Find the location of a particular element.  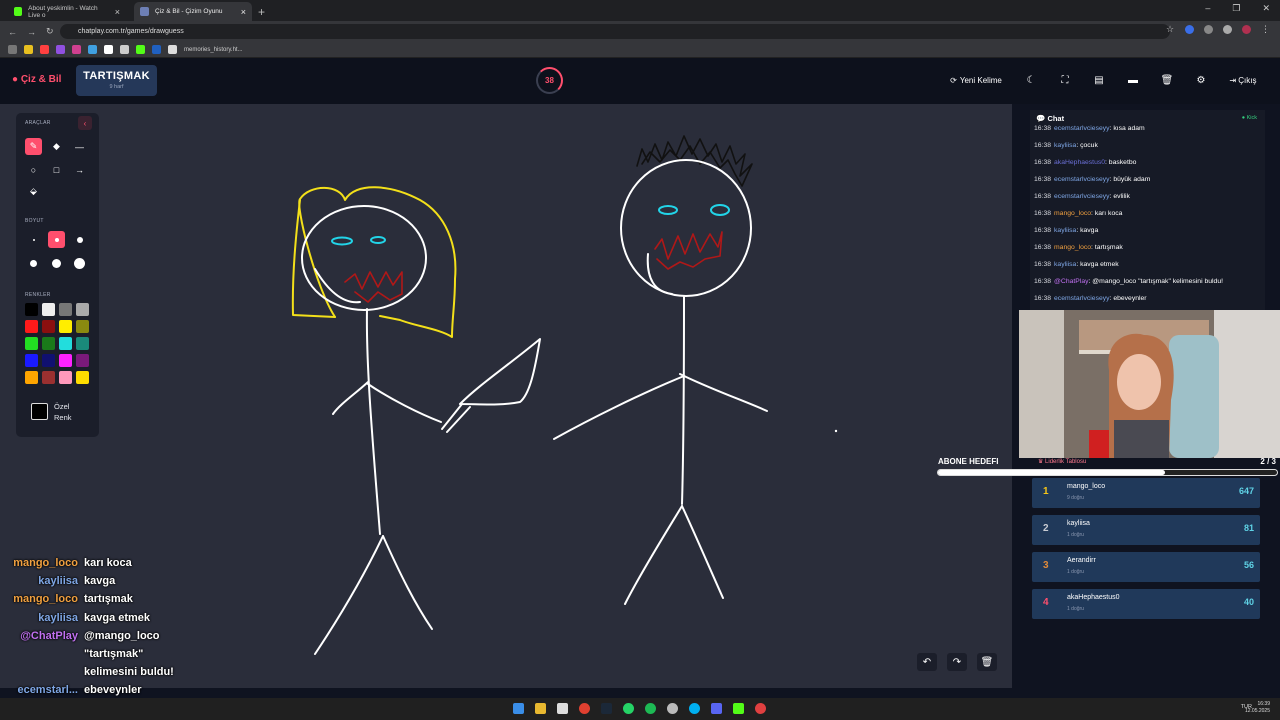

app-logo: ● Çiz & Bil is located at coordinates (36, 79).